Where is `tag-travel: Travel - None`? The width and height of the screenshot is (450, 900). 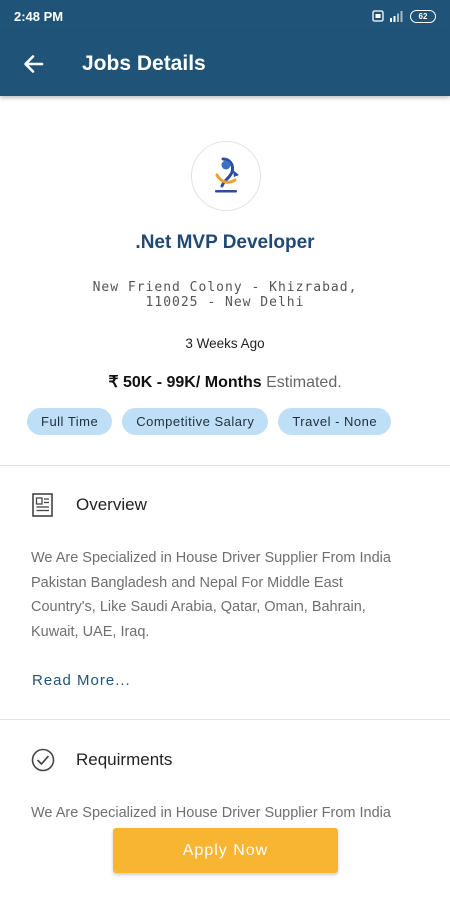 tag-travel: Travel - None is located at coordinates (335, 421).